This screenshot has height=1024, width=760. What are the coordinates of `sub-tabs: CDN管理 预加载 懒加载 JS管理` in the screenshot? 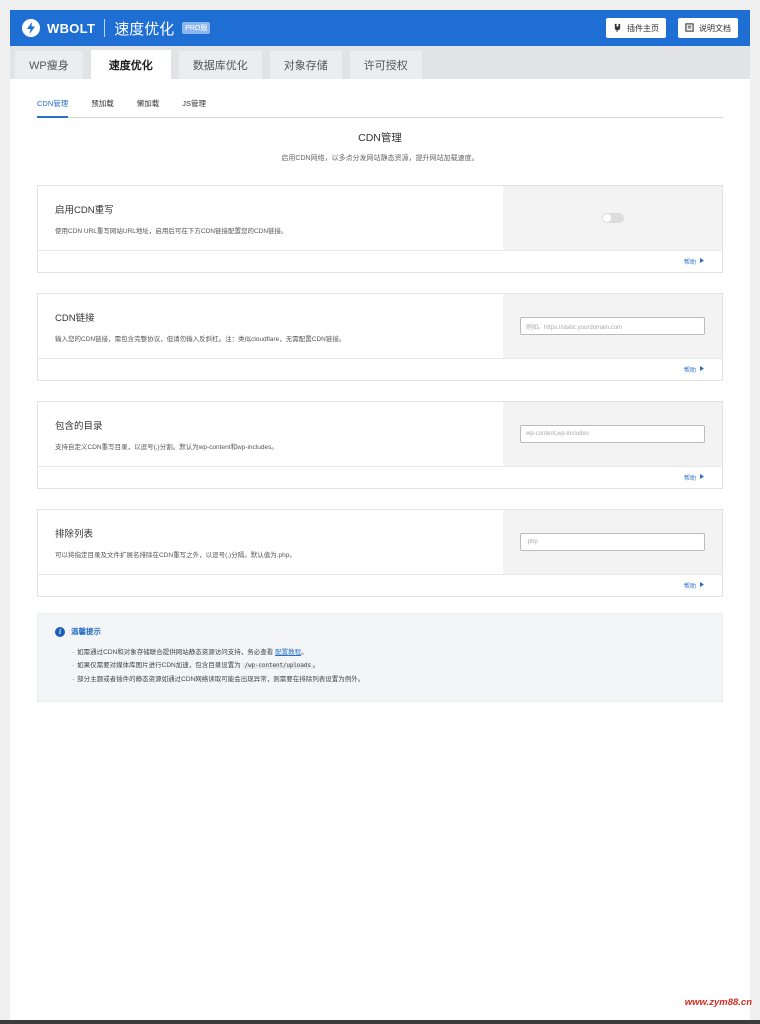 It's located at (380, 108).